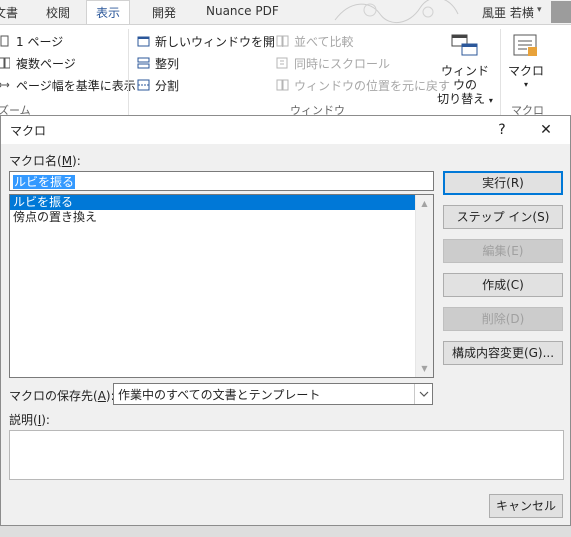  I want to click on macro-list-scrollbar: ▲ ▼, so click(424, 286).